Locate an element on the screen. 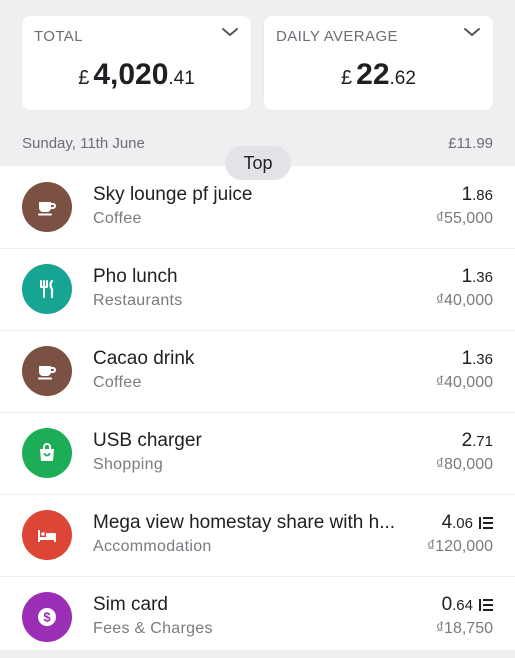  amount-integer: 2 is located at coordinates (467, 440).